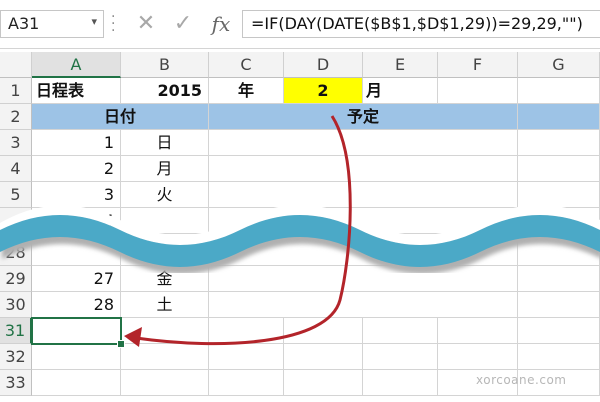 Image resolution: width=600 pixels, height=402 pixels. I want to click on watermark-text: xorcoane.com, so click(521, 380).